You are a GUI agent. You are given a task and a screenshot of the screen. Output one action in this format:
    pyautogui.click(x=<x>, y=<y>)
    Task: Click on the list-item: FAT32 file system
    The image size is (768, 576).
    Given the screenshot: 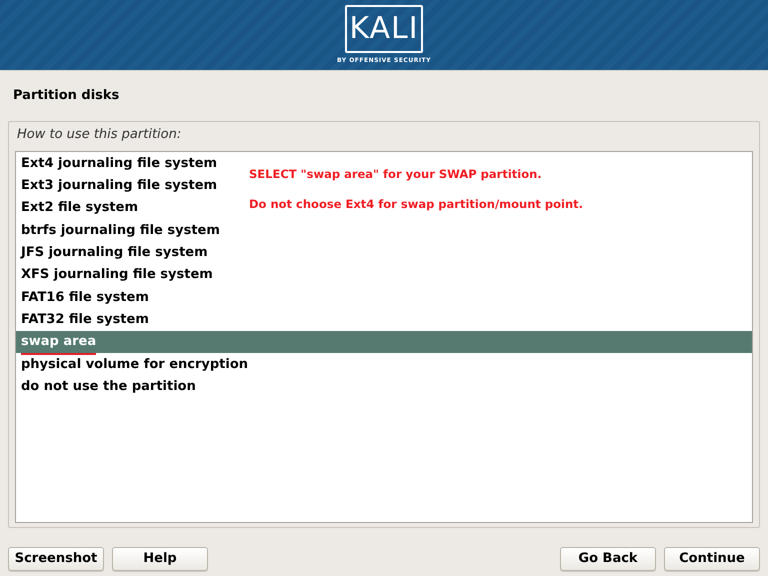 What is the action you would take?
    pyautogui.click(x=84, y=319)
    